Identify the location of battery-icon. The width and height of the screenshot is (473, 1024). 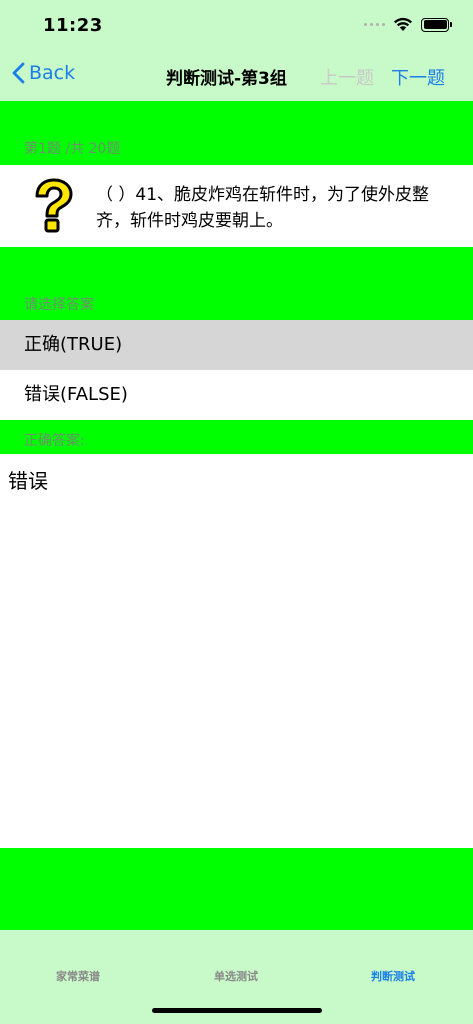
(436, 24).